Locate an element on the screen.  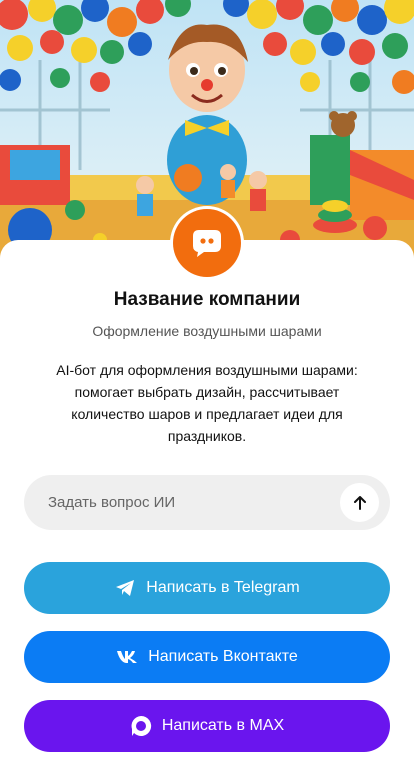
chat-bubble-icon is located at coordinates (207, 243).